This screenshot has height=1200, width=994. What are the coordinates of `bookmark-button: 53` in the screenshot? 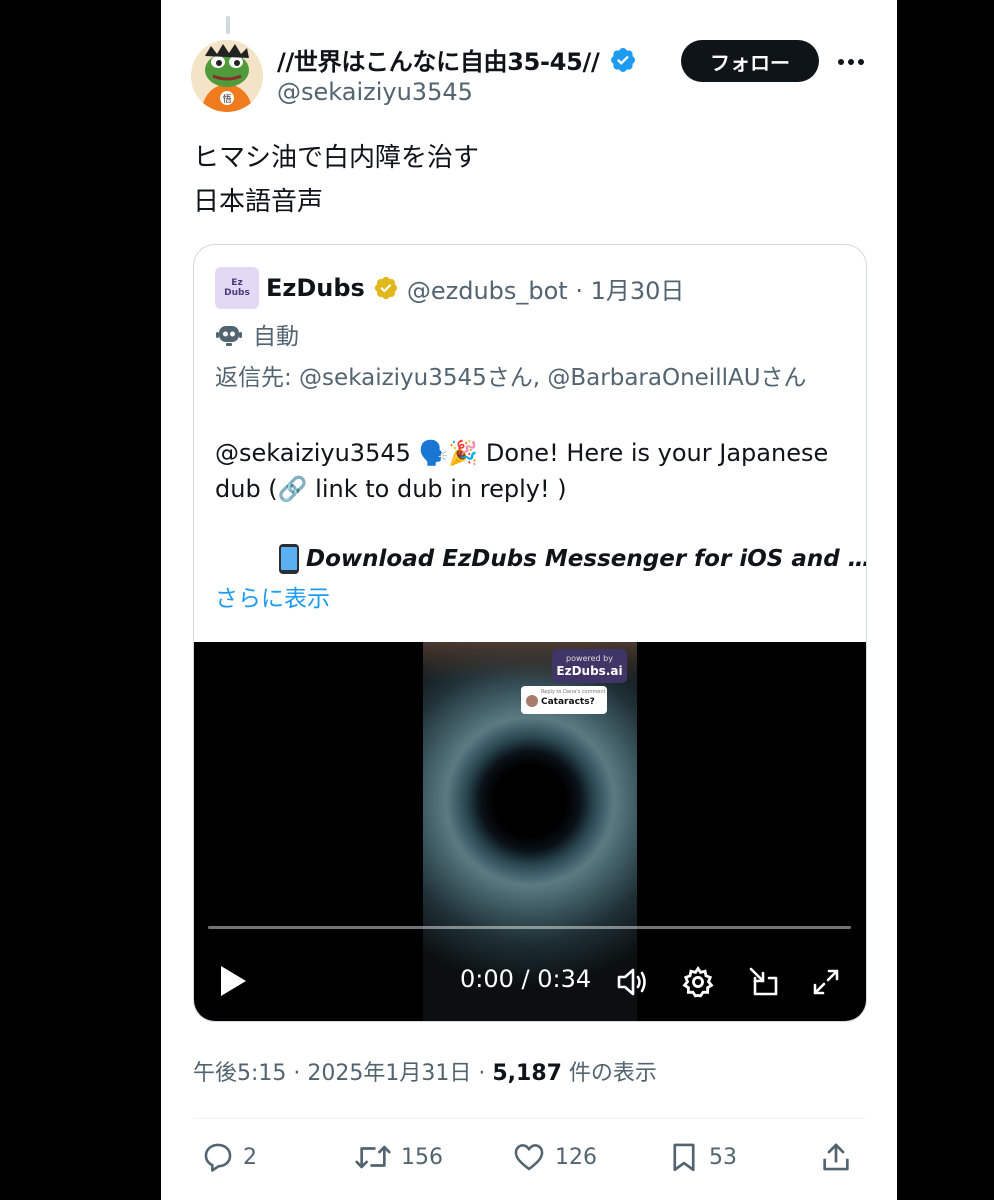 It's located at (702, 1157).